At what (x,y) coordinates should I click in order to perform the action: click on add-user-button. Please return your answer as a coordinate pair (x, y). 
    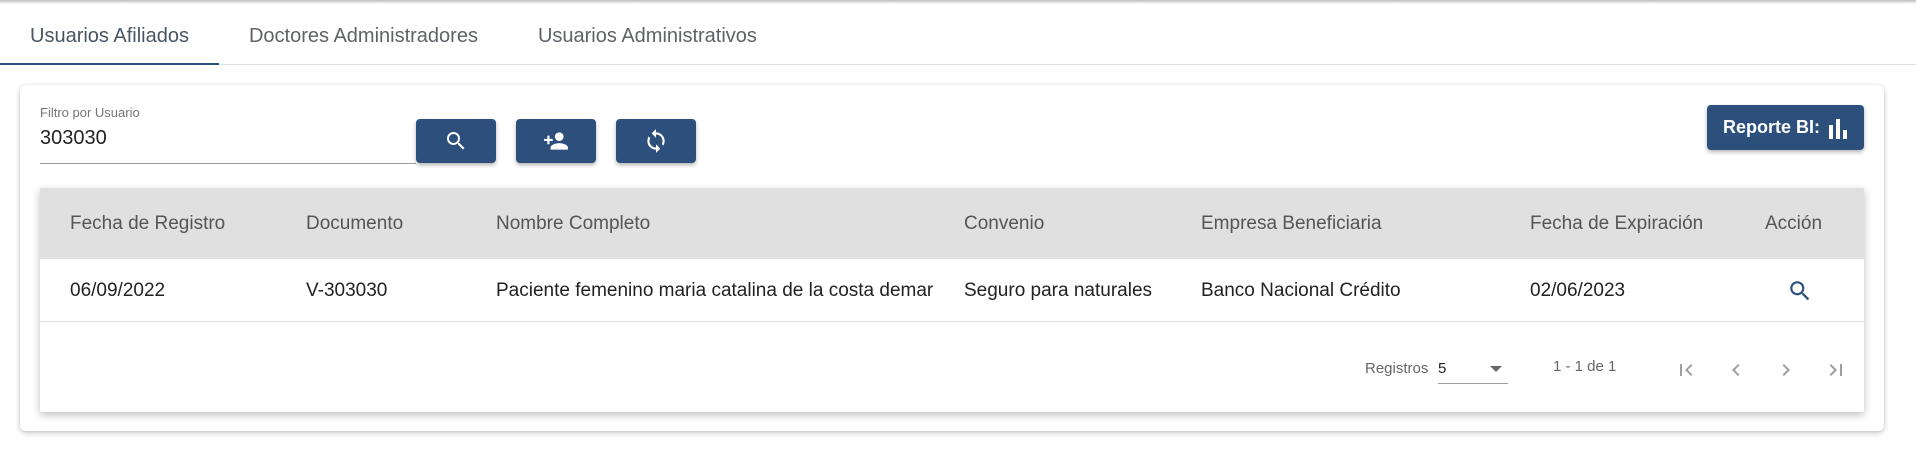
    Looking at the image, I should click on (556, 141).